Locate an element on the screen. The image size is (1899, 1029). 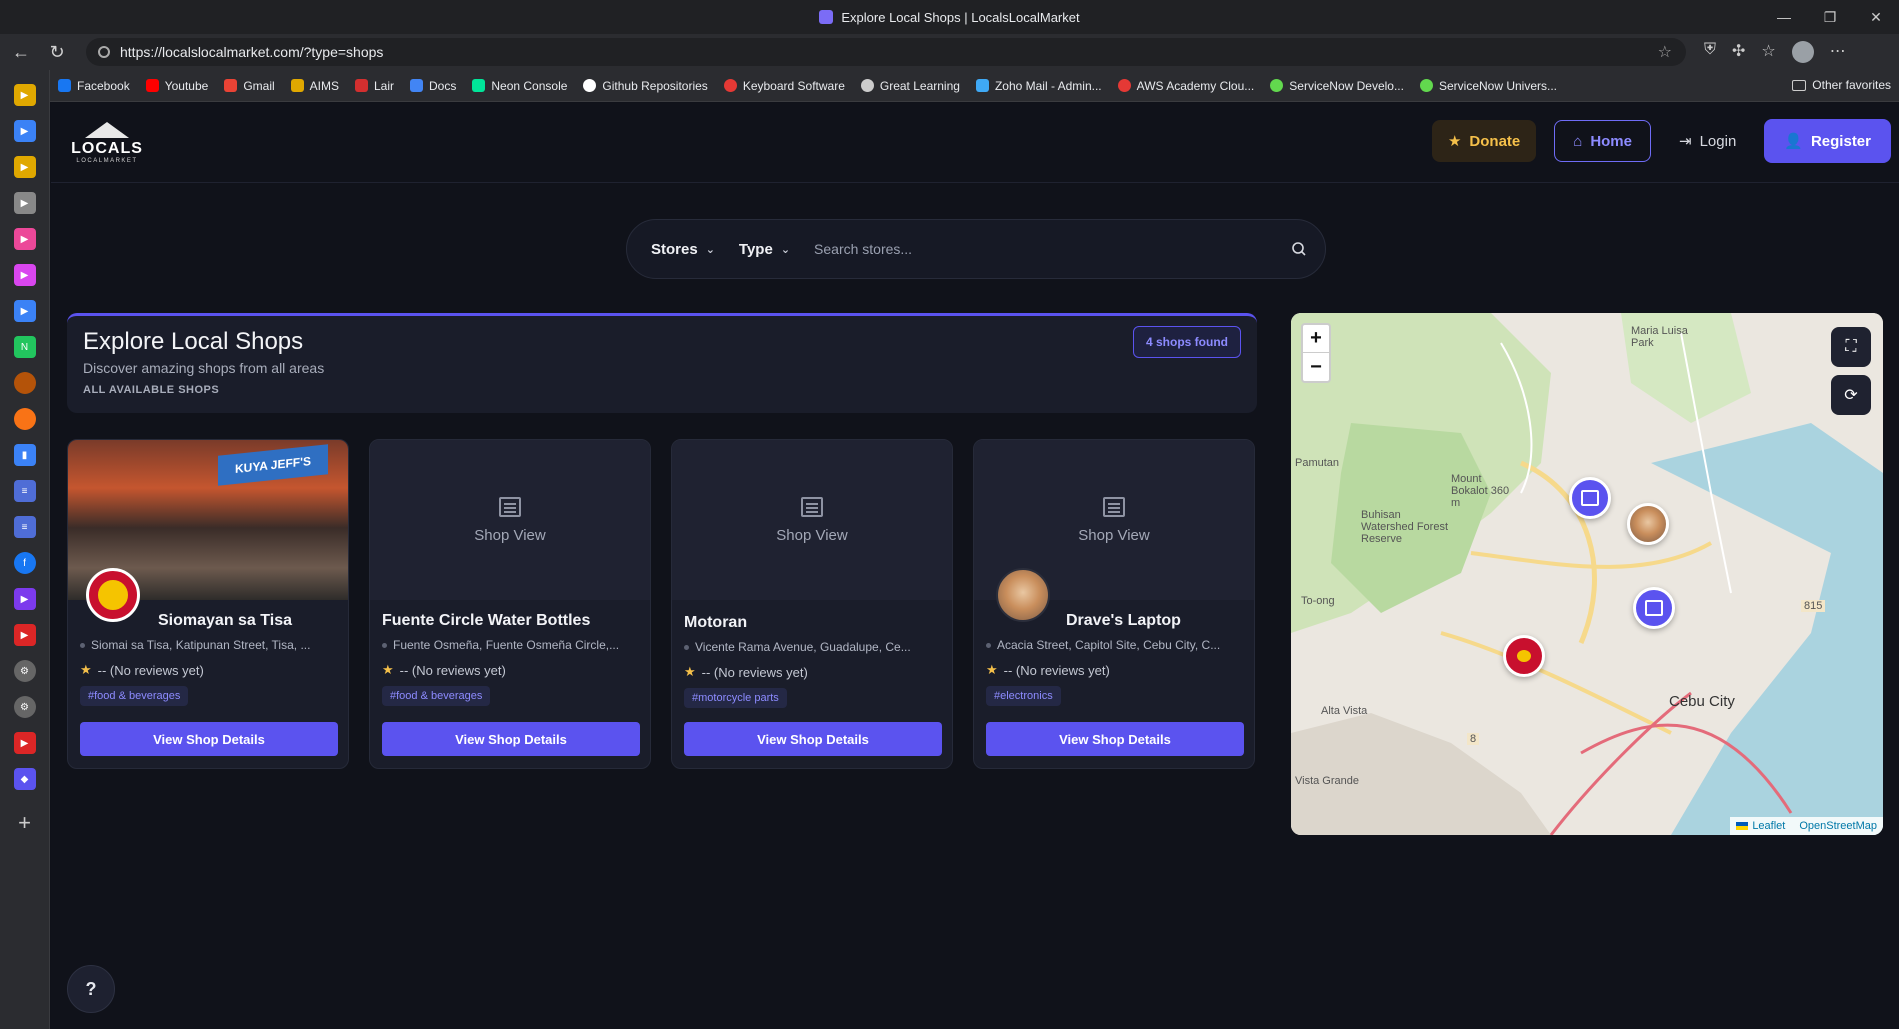
fullscreen-button: ⛶ is located at coordinates (1851, 347).